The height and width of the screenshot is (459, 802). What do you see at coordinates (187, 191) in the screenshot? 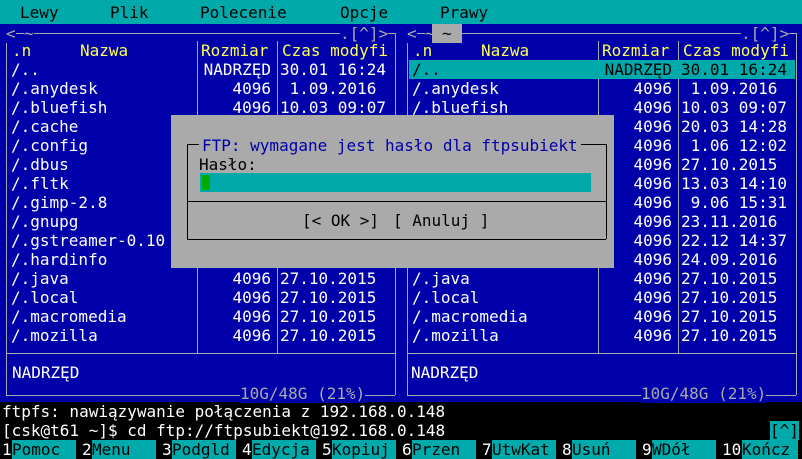
I see `dialog-frame-left` at bounding box center [187, 191].